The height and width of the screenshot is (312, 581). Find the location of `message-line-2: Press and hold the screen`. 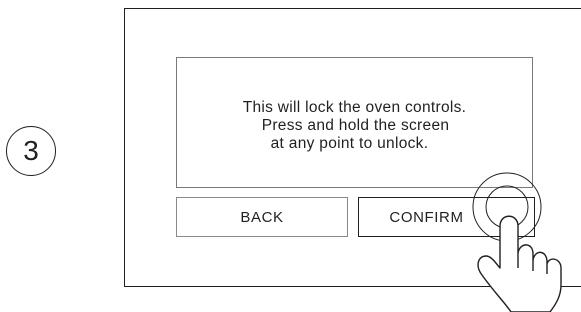

message-line-2: Press and hold the screen is located at coordinates (355, 125).